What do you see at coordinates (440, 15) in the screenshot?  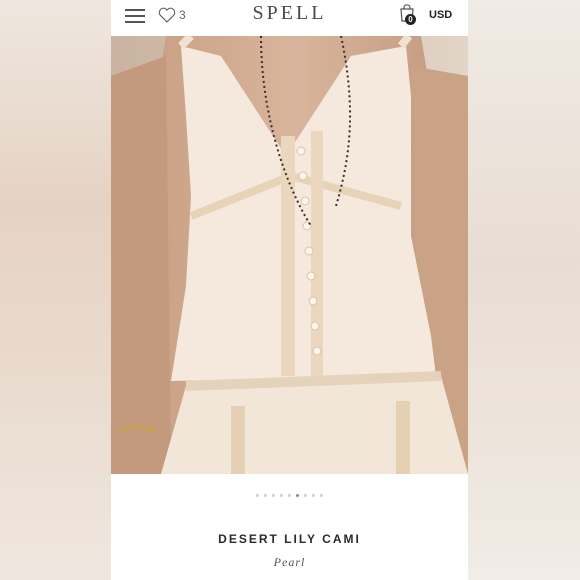 I see `currency-selector: USD` at bounding box center [440, 15].